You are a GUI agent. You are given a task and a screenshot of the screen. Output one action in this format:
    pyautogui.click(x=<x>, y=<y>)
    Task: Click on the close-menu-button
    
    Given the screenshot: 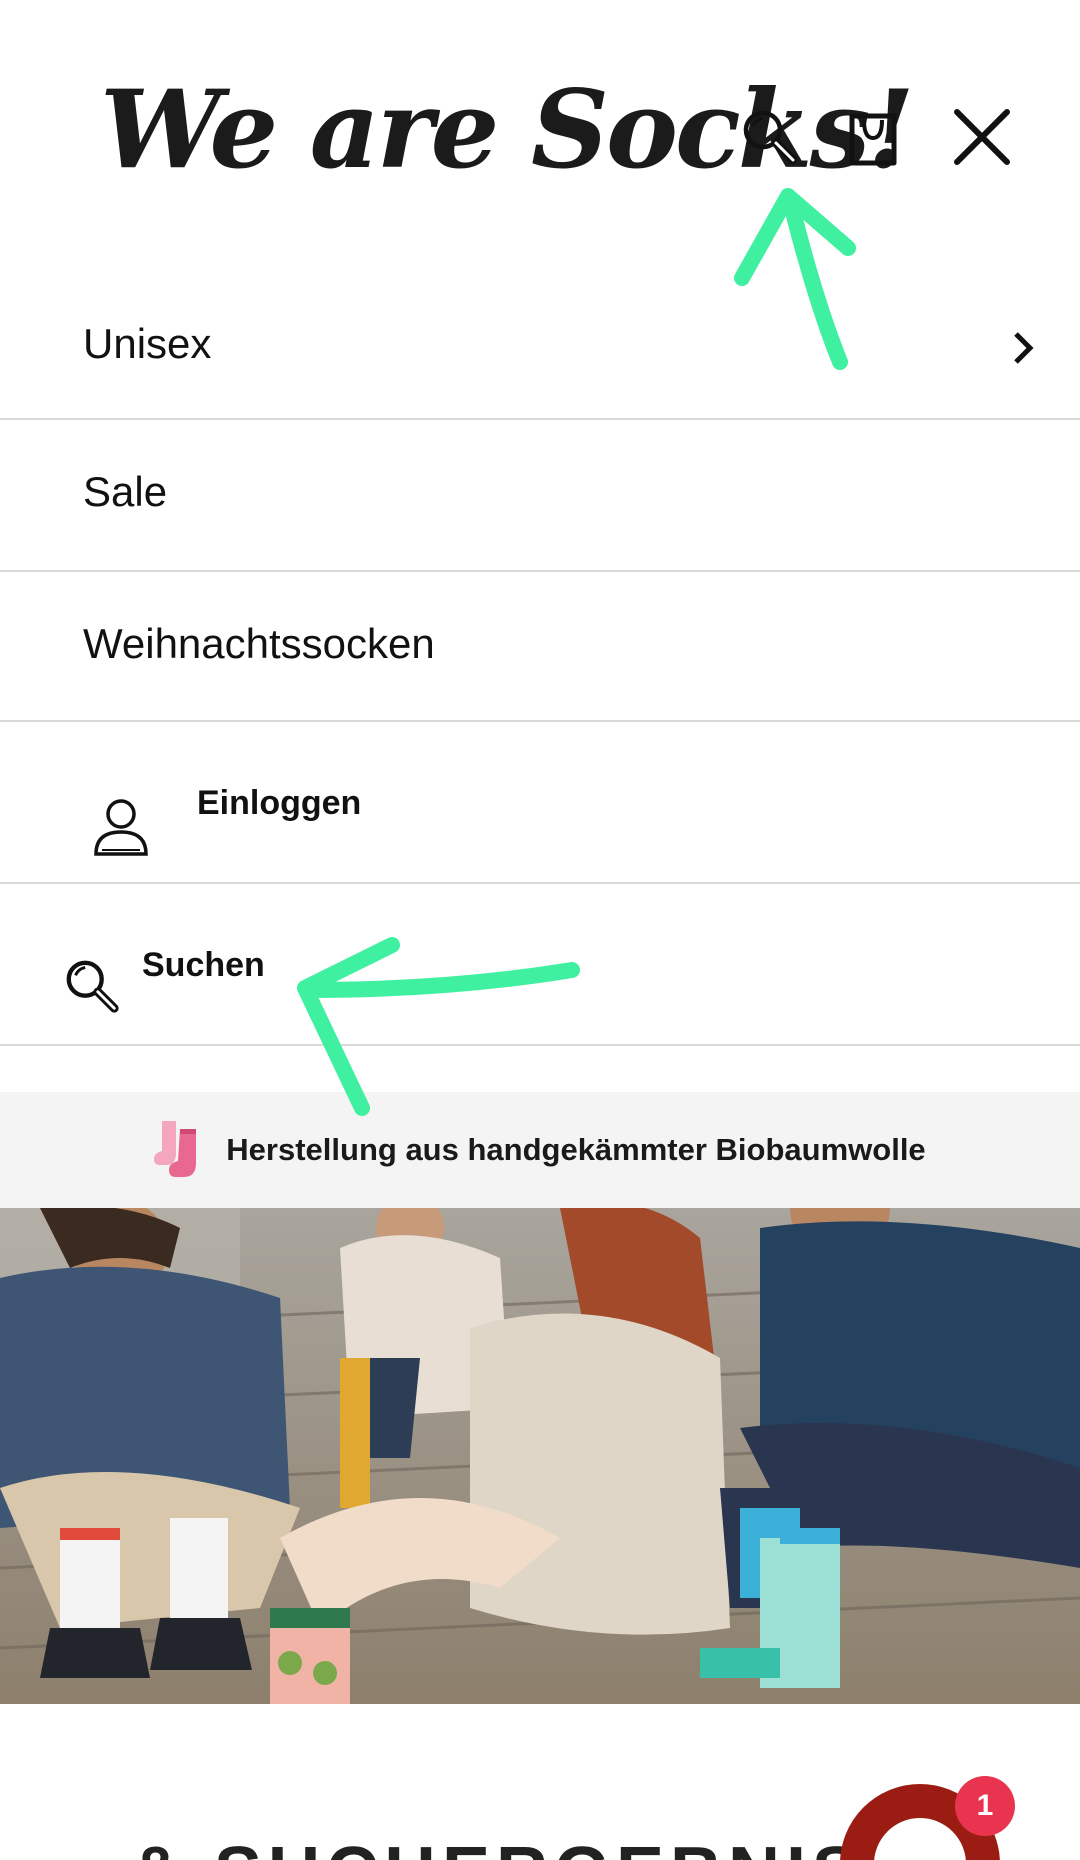 What is the action you would take?
    pyautogui.click(x=982, y=137)
    